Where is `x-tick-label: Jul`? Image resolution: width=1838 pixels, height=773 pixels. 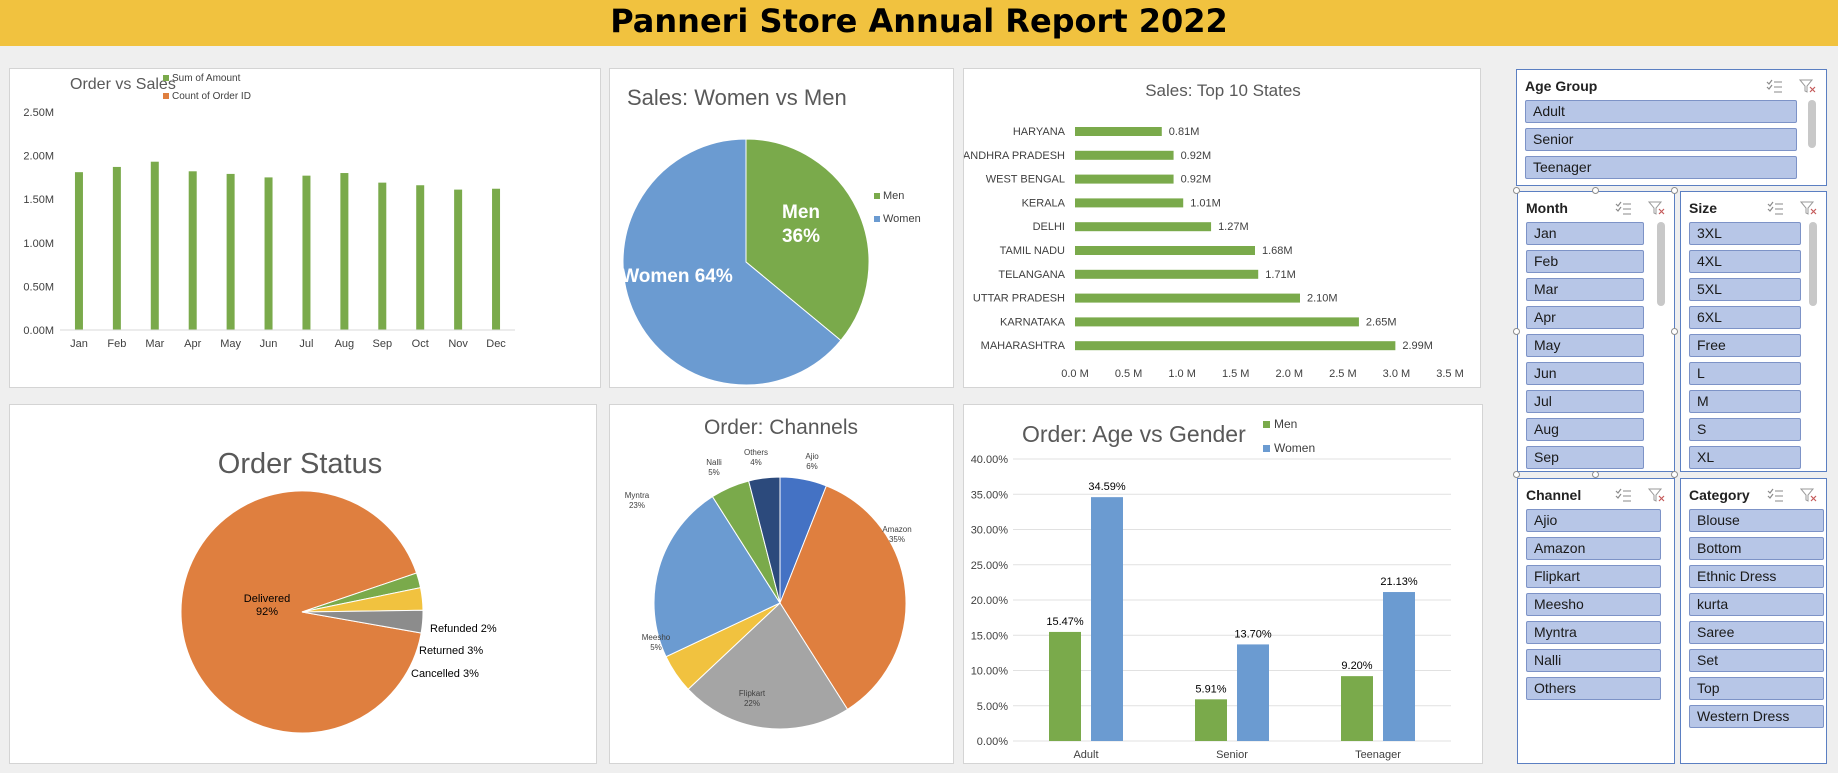
x-tick-label: Jul is located at coordinates (306, 344).